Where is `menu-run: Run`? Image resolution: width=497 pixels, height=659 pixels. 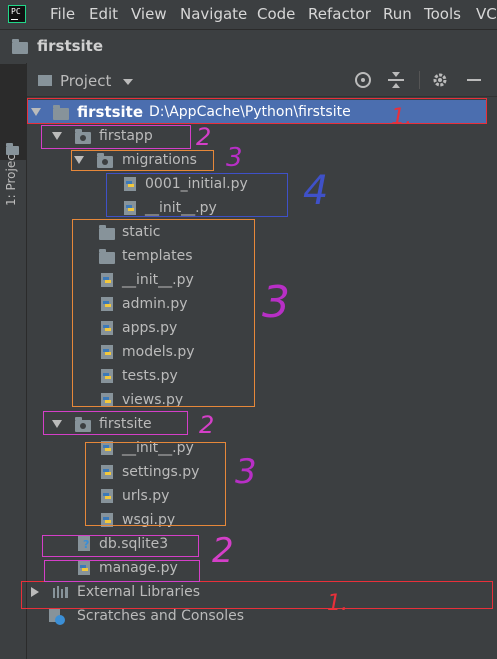 menu-run: Run is located at coordinates (397, 14).